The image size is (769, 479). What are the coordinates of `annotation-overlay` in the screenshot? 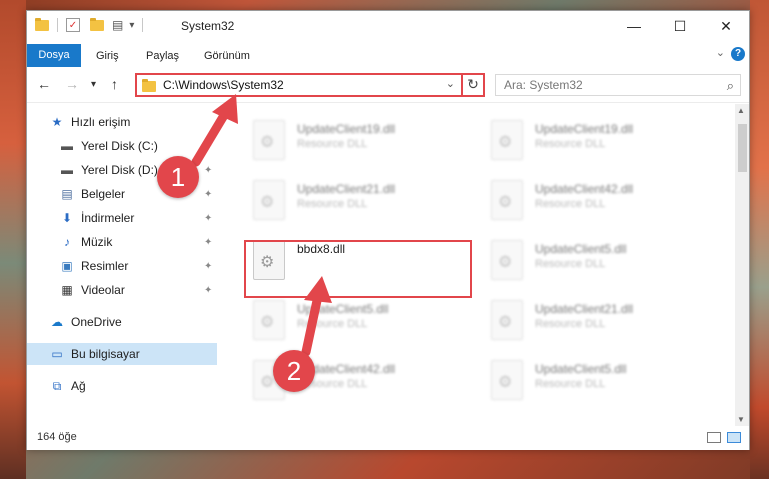 It's located at (261, 225).